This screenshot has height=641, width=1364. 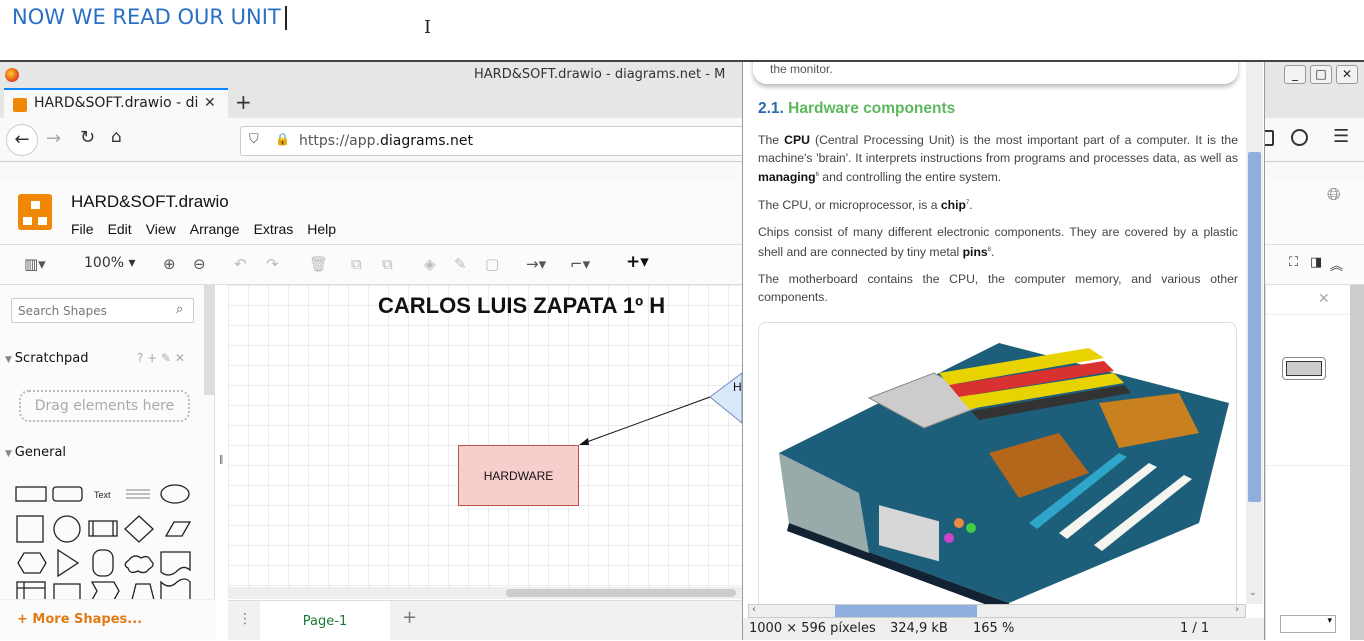 What do you see at coordinates (102, 495) in the screenshot?
I see `text-shape-label: Text` at bounding box center [102, 495].